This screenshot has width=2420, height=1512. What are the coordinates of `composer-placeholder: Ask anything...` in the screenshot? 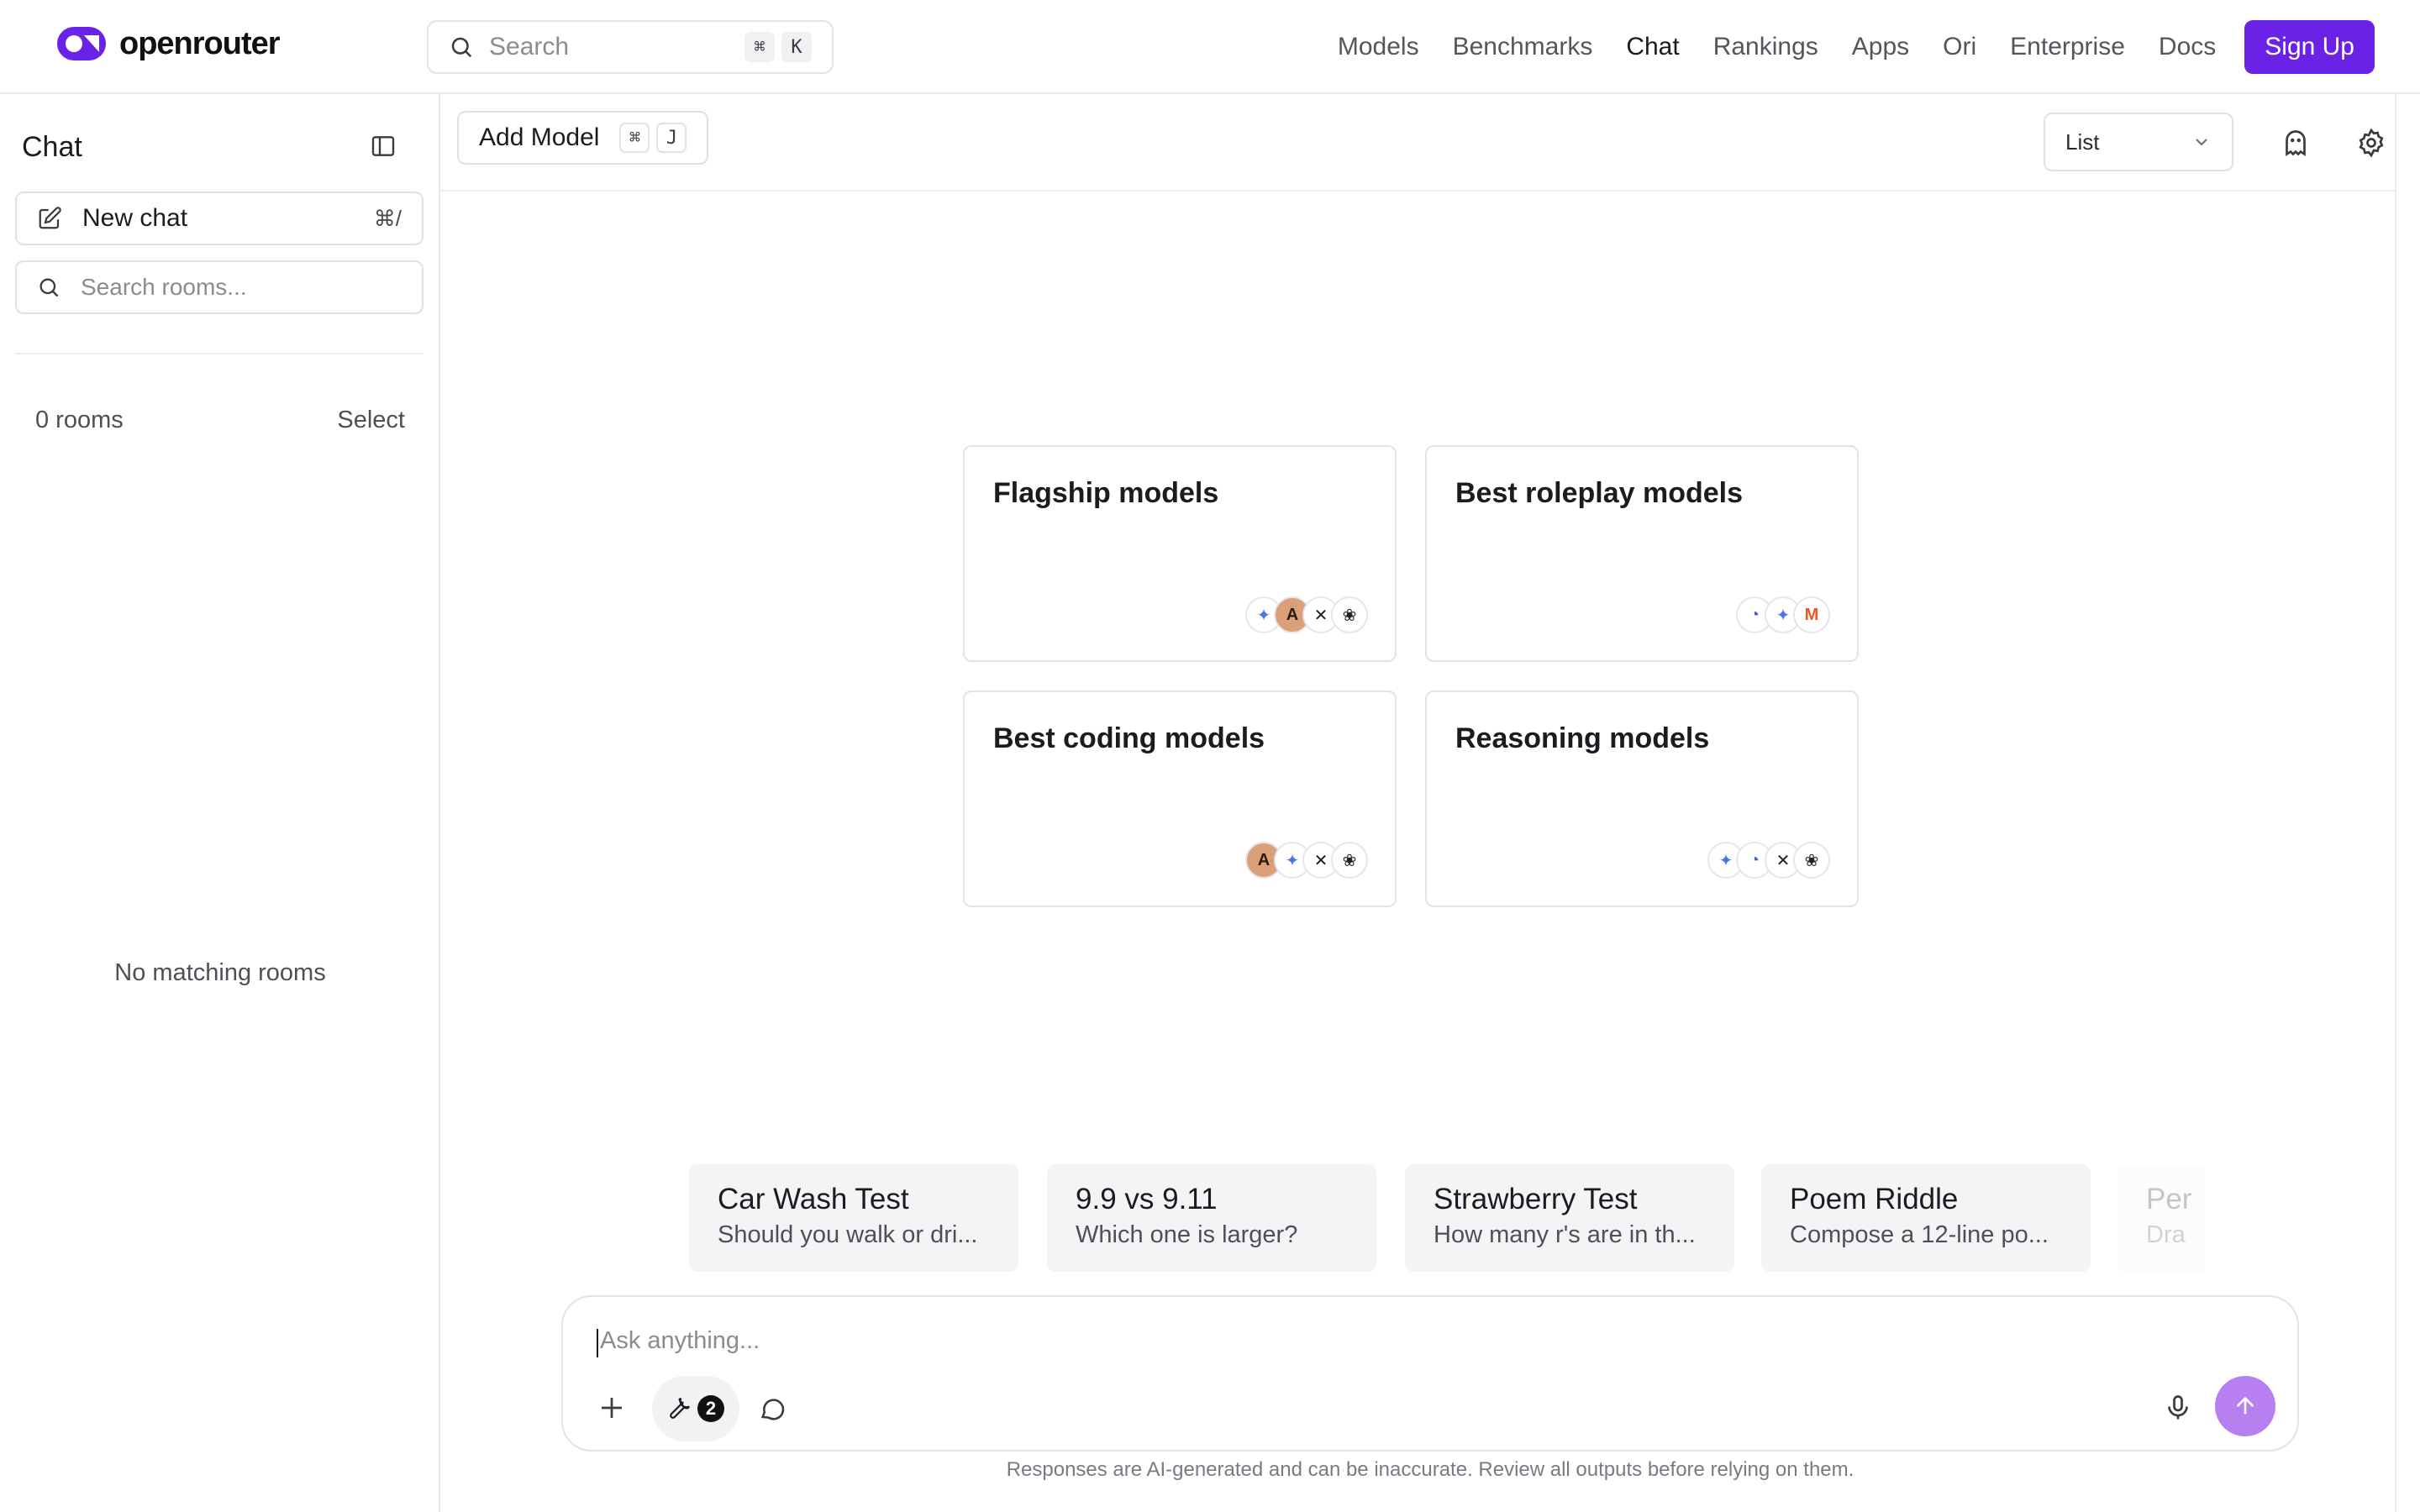 It's located at (680, 1340).